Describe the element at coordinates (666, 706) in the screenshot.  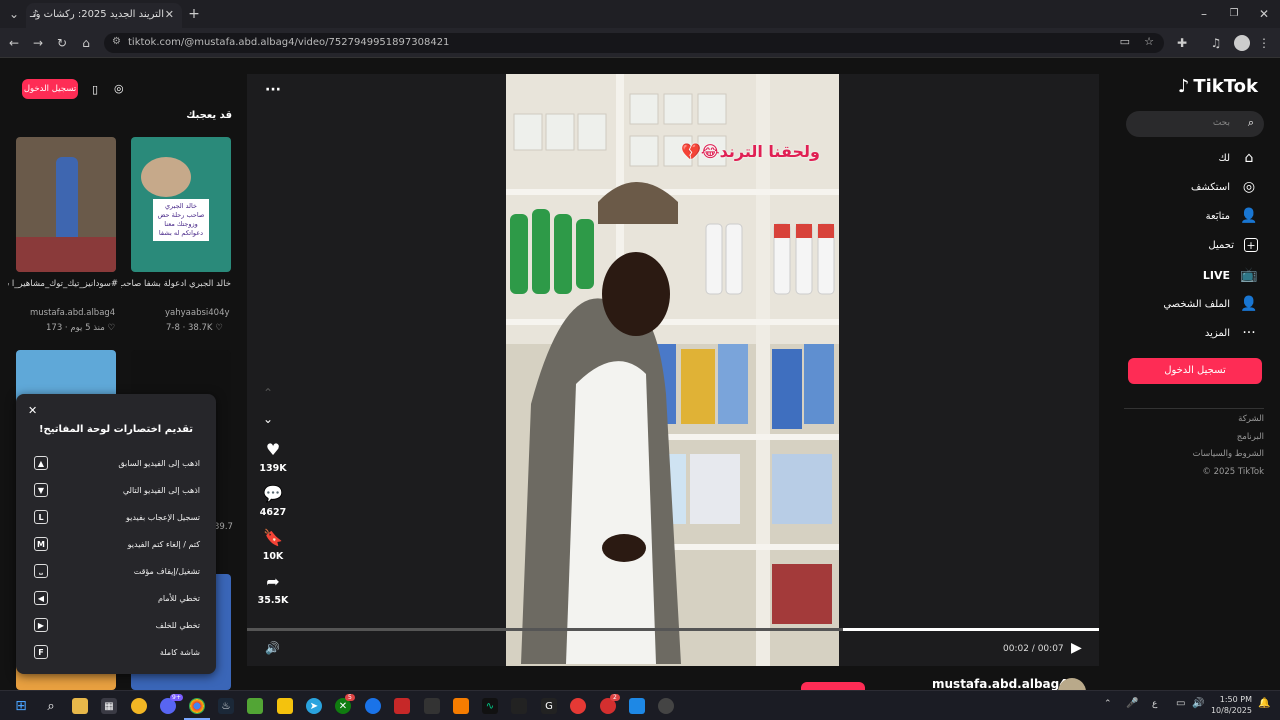
I see `record-icon` at that location.